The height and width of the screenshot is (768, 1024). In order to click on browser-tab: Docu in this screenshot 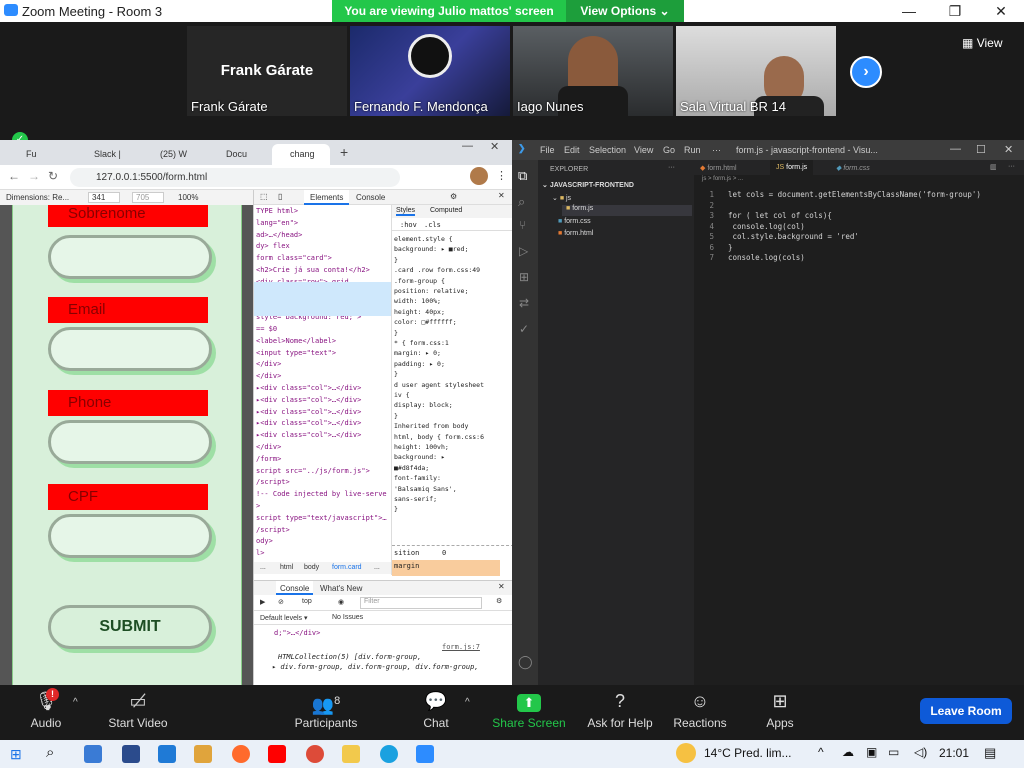, I will do `click(236, 154)`.